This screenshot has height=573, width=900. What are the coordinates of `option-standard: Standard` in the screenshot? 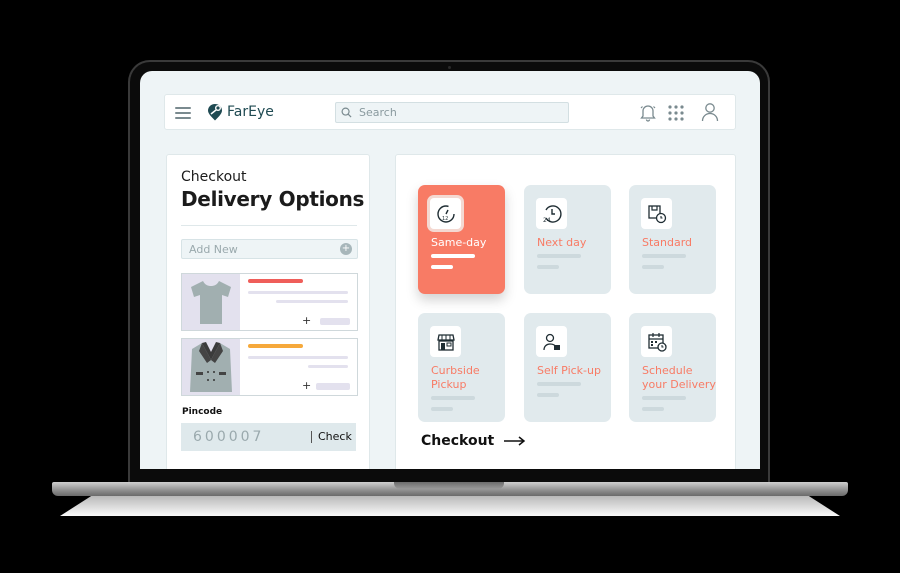 It's located at (672, 239).